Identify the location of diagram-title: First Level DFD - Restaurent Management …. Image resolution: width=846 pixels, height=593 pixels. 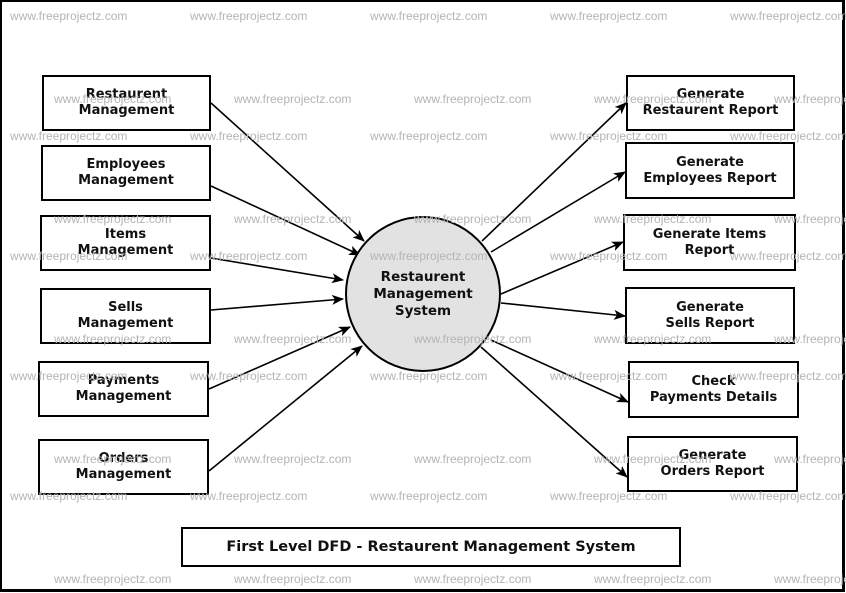
(431, 547).